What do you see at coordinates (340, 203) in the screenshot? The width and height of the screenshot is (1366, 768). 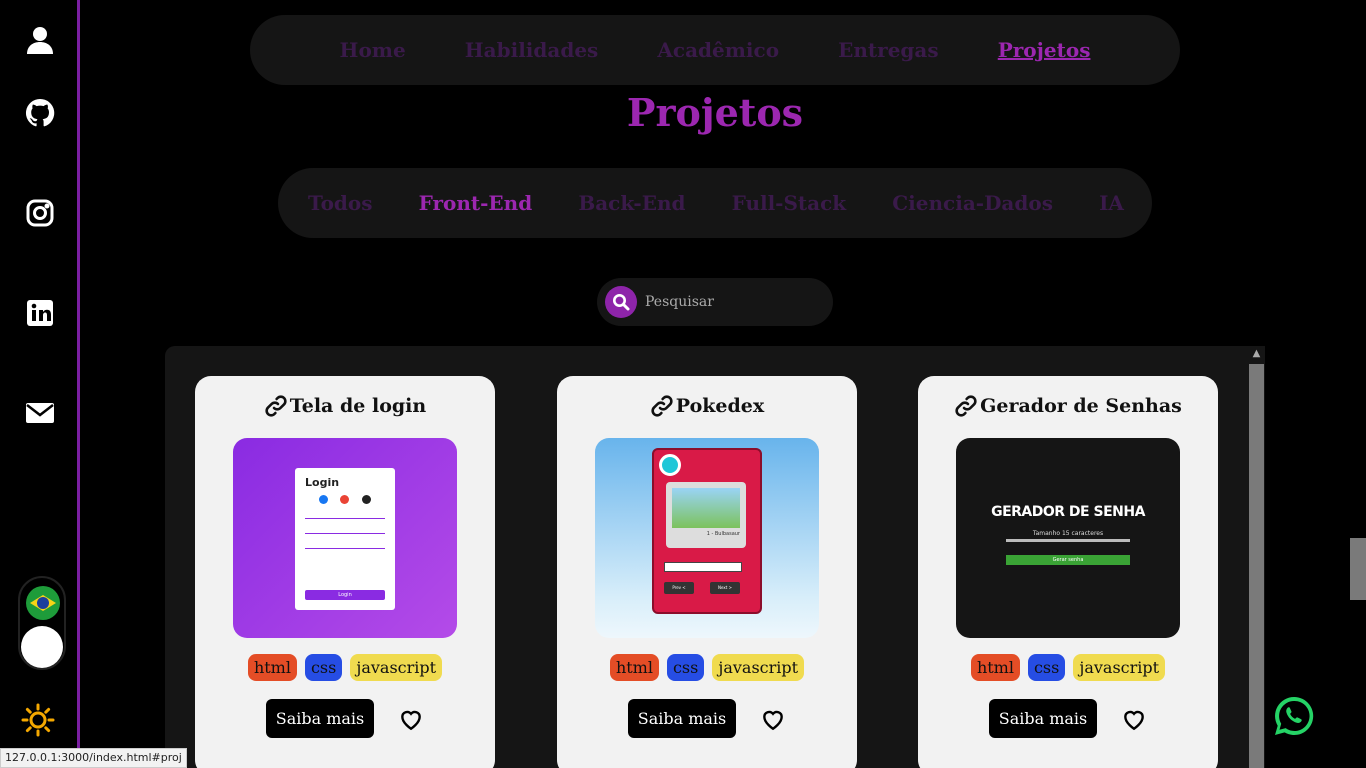 I see `filter-todos: Todos` at bounding box center [340, 203].